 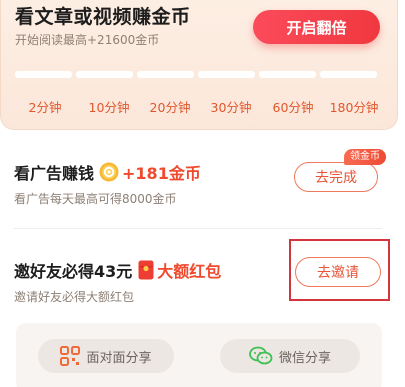 I want to click on reading-card-subtitle: 开始阅读最高+21600金币, so click(x=87, y=40).